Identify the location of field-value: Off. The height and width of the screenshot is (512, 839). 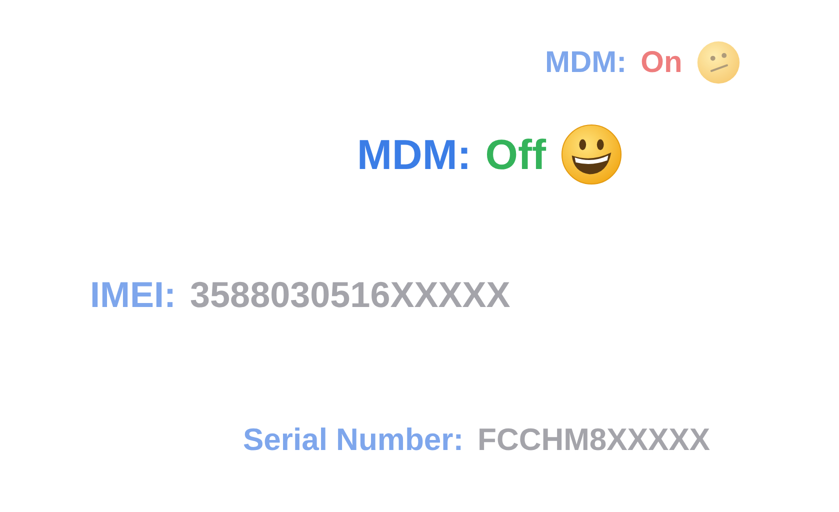
(515, 154).